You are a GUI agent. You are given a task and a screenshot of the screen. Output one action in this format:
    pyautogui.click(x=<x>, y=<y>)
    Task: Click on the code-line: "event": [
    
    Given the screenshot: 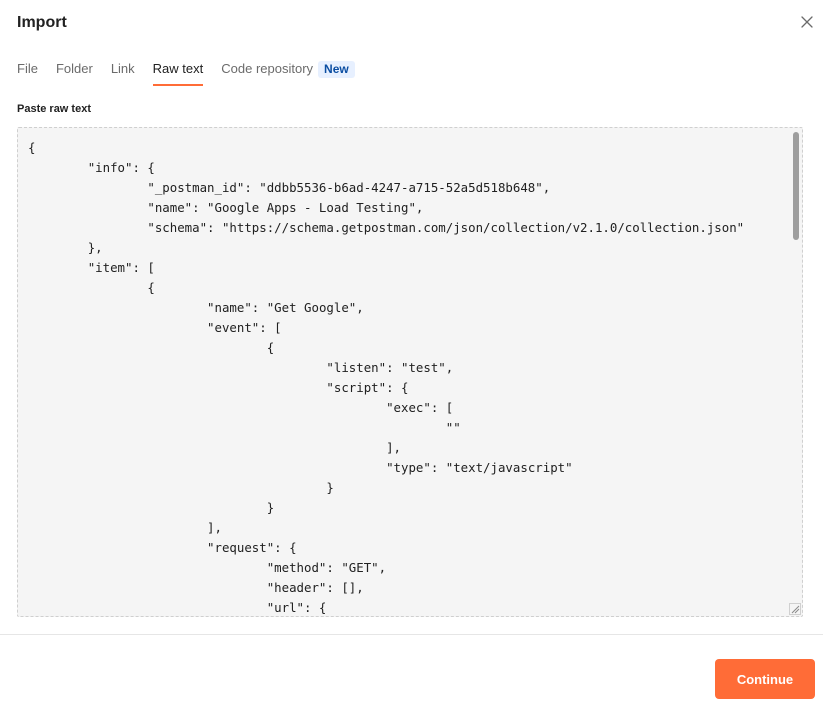 What is the action you would take?
    pyautogui.click(x=155, y=327)
    